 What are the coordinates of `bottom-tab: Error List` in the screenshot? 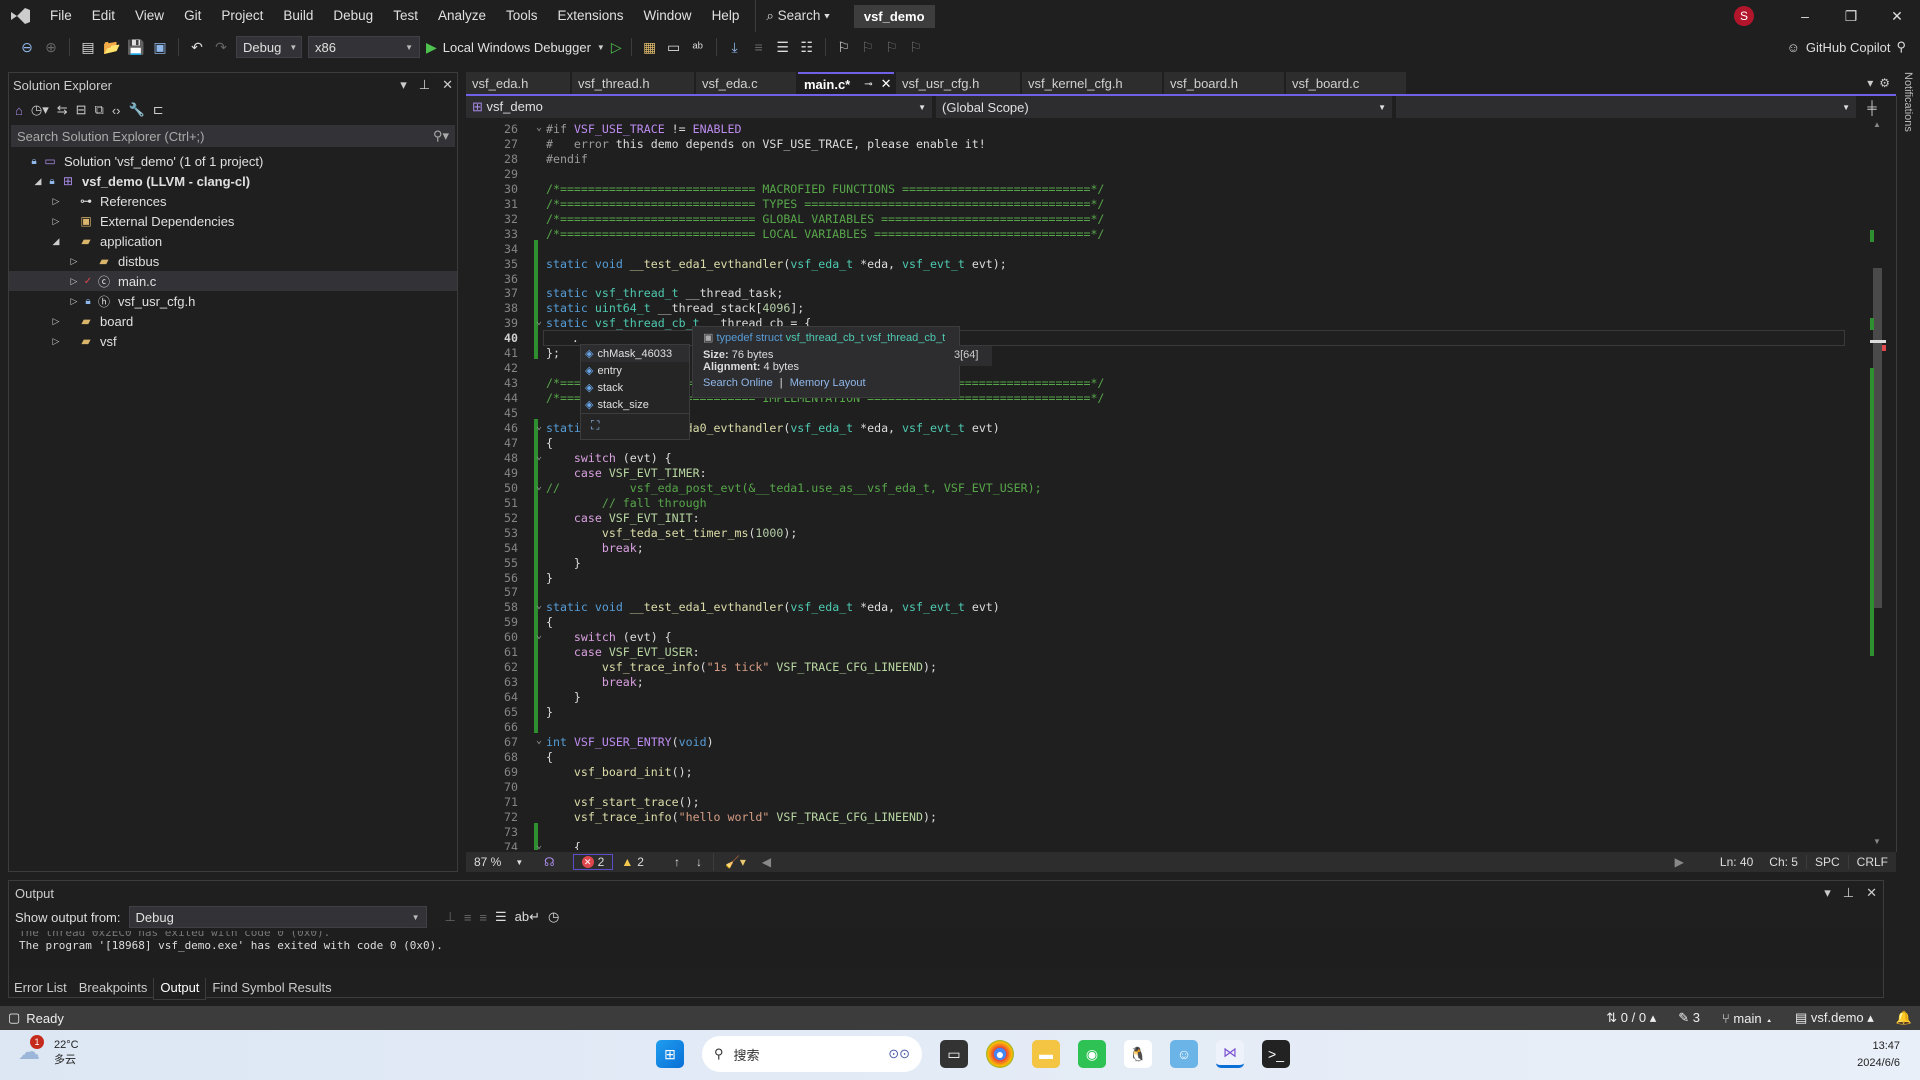 It's located at (40, 989).